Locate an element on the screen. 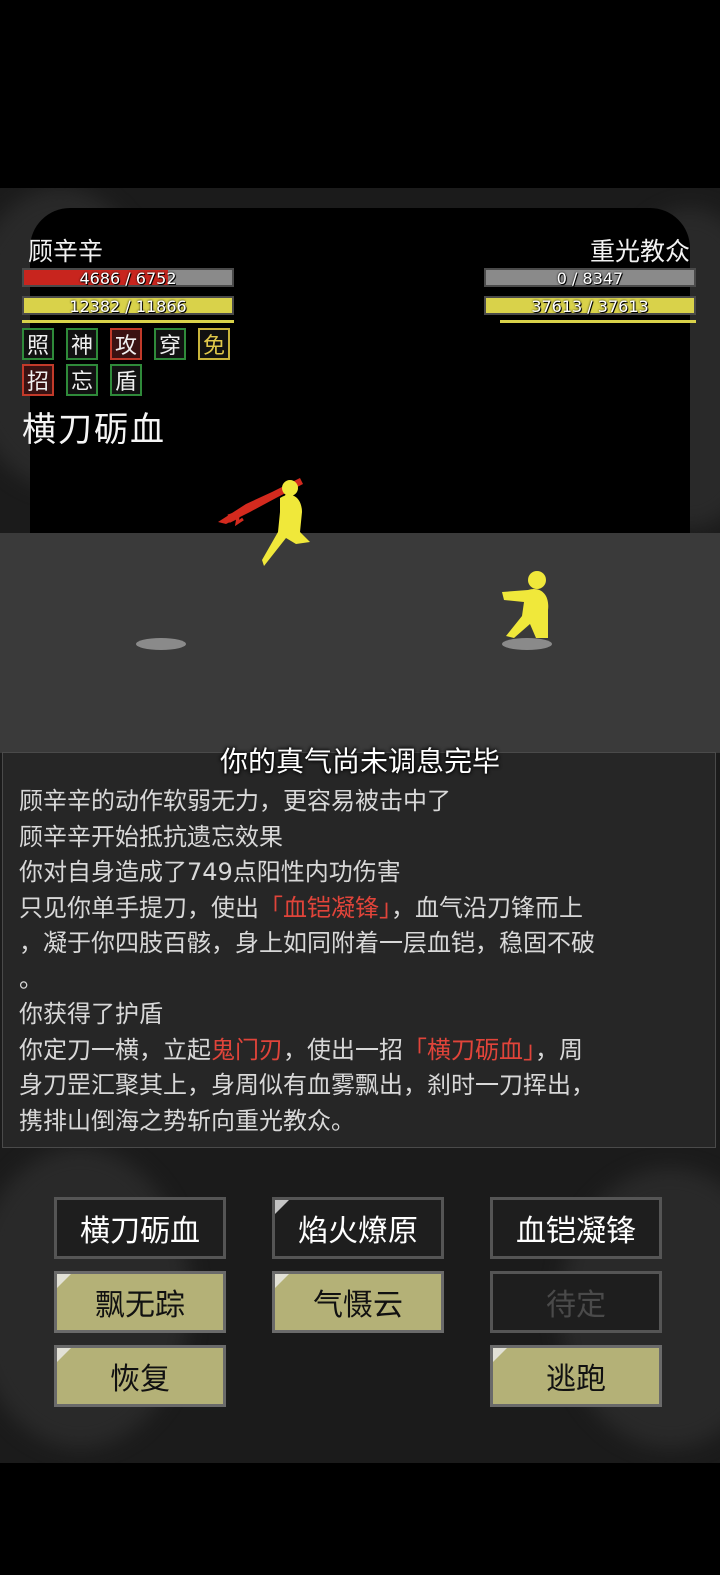  action-button: 血铠凝锋 is located at coordinates (576, 1228).